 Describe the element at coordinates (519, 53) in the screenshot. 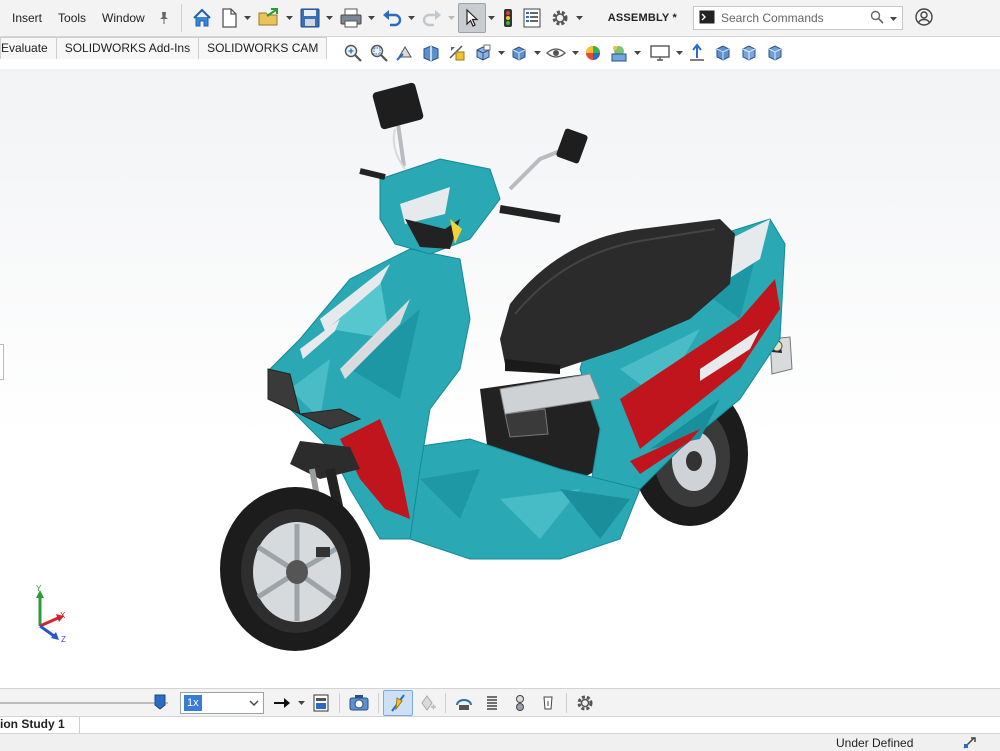

I see `display-style-icon` at that location.